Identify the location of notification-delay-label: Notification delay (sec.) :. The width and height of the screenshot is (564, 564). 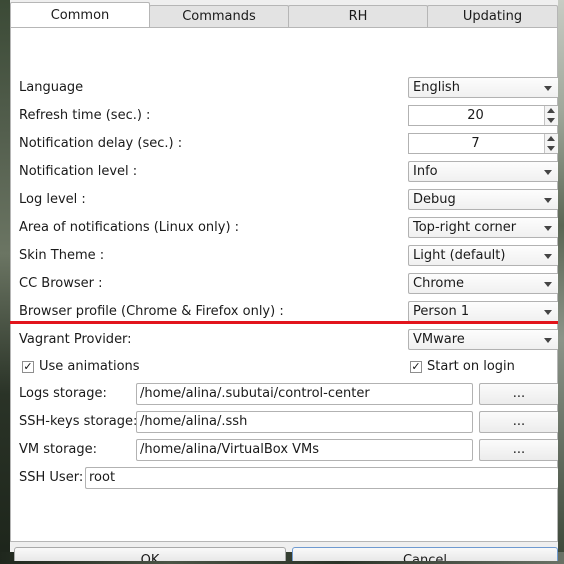
(101, 143).